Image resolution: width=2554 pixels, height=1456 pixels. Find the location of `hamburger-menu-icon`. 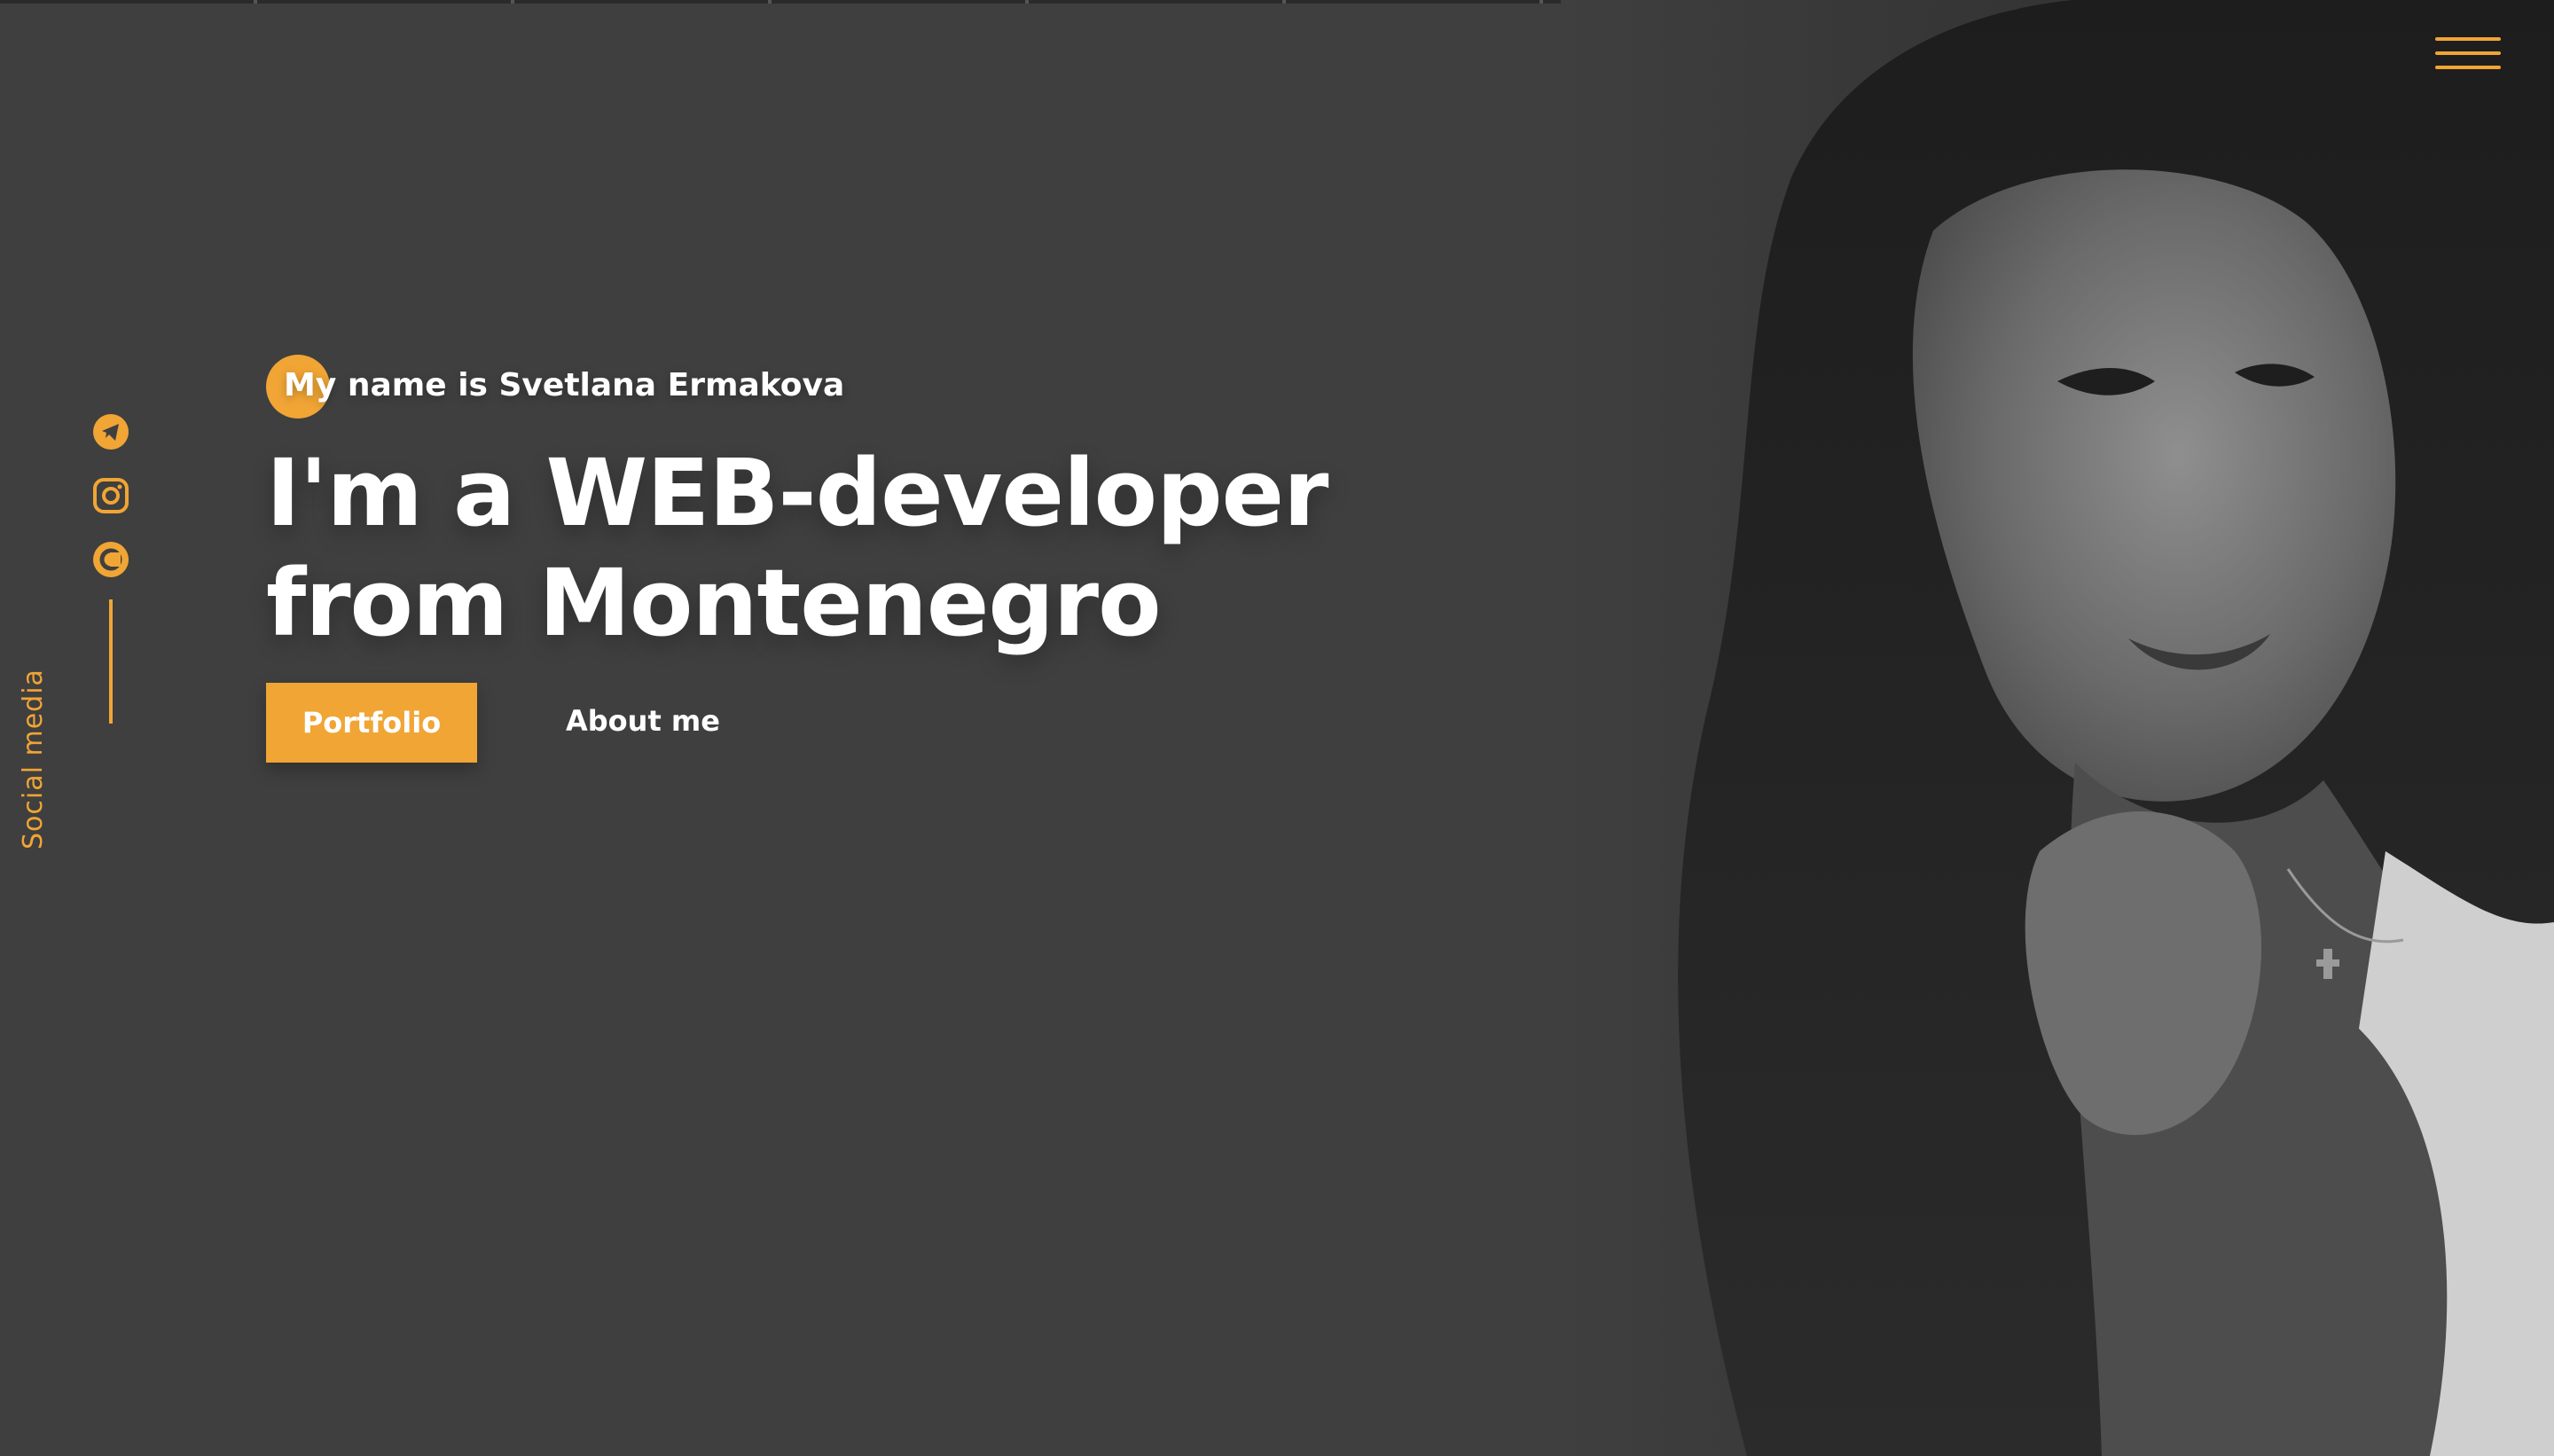

hamburger-menu-icon is located at coordinates (2468, 56).